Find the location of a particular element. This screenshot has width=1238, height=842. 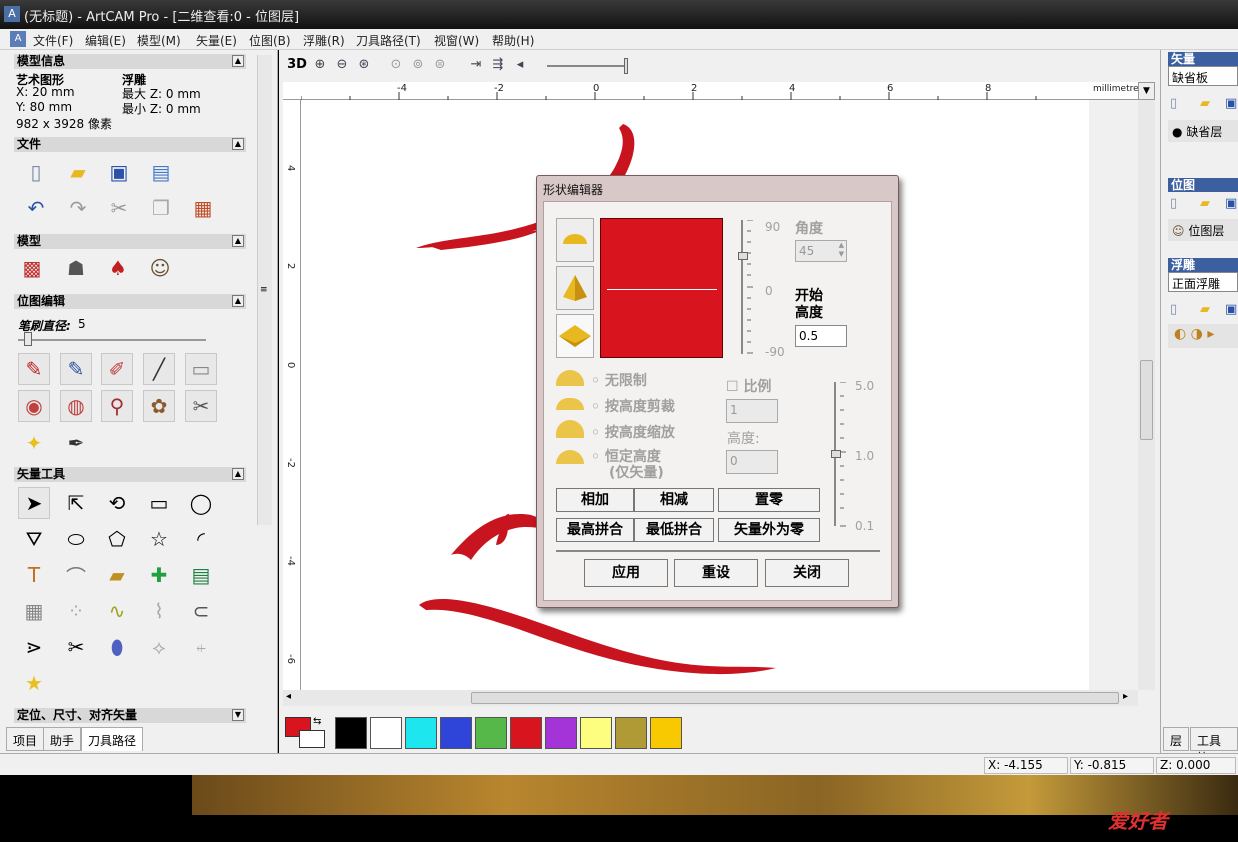

save-as-icon: ▤ is located at coordinates (161, 172).